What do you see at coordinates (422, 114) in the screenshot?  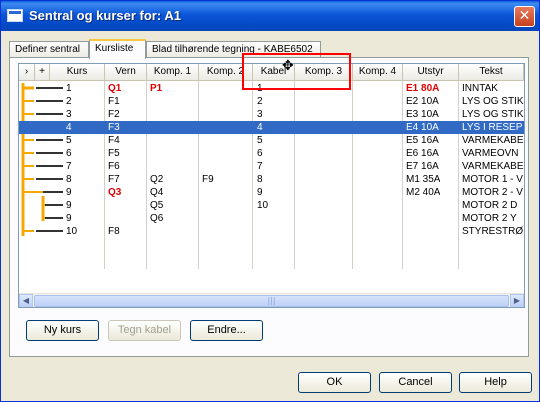 I see `cell-utstyr: E3 10A` at bounding box center [422, 114].